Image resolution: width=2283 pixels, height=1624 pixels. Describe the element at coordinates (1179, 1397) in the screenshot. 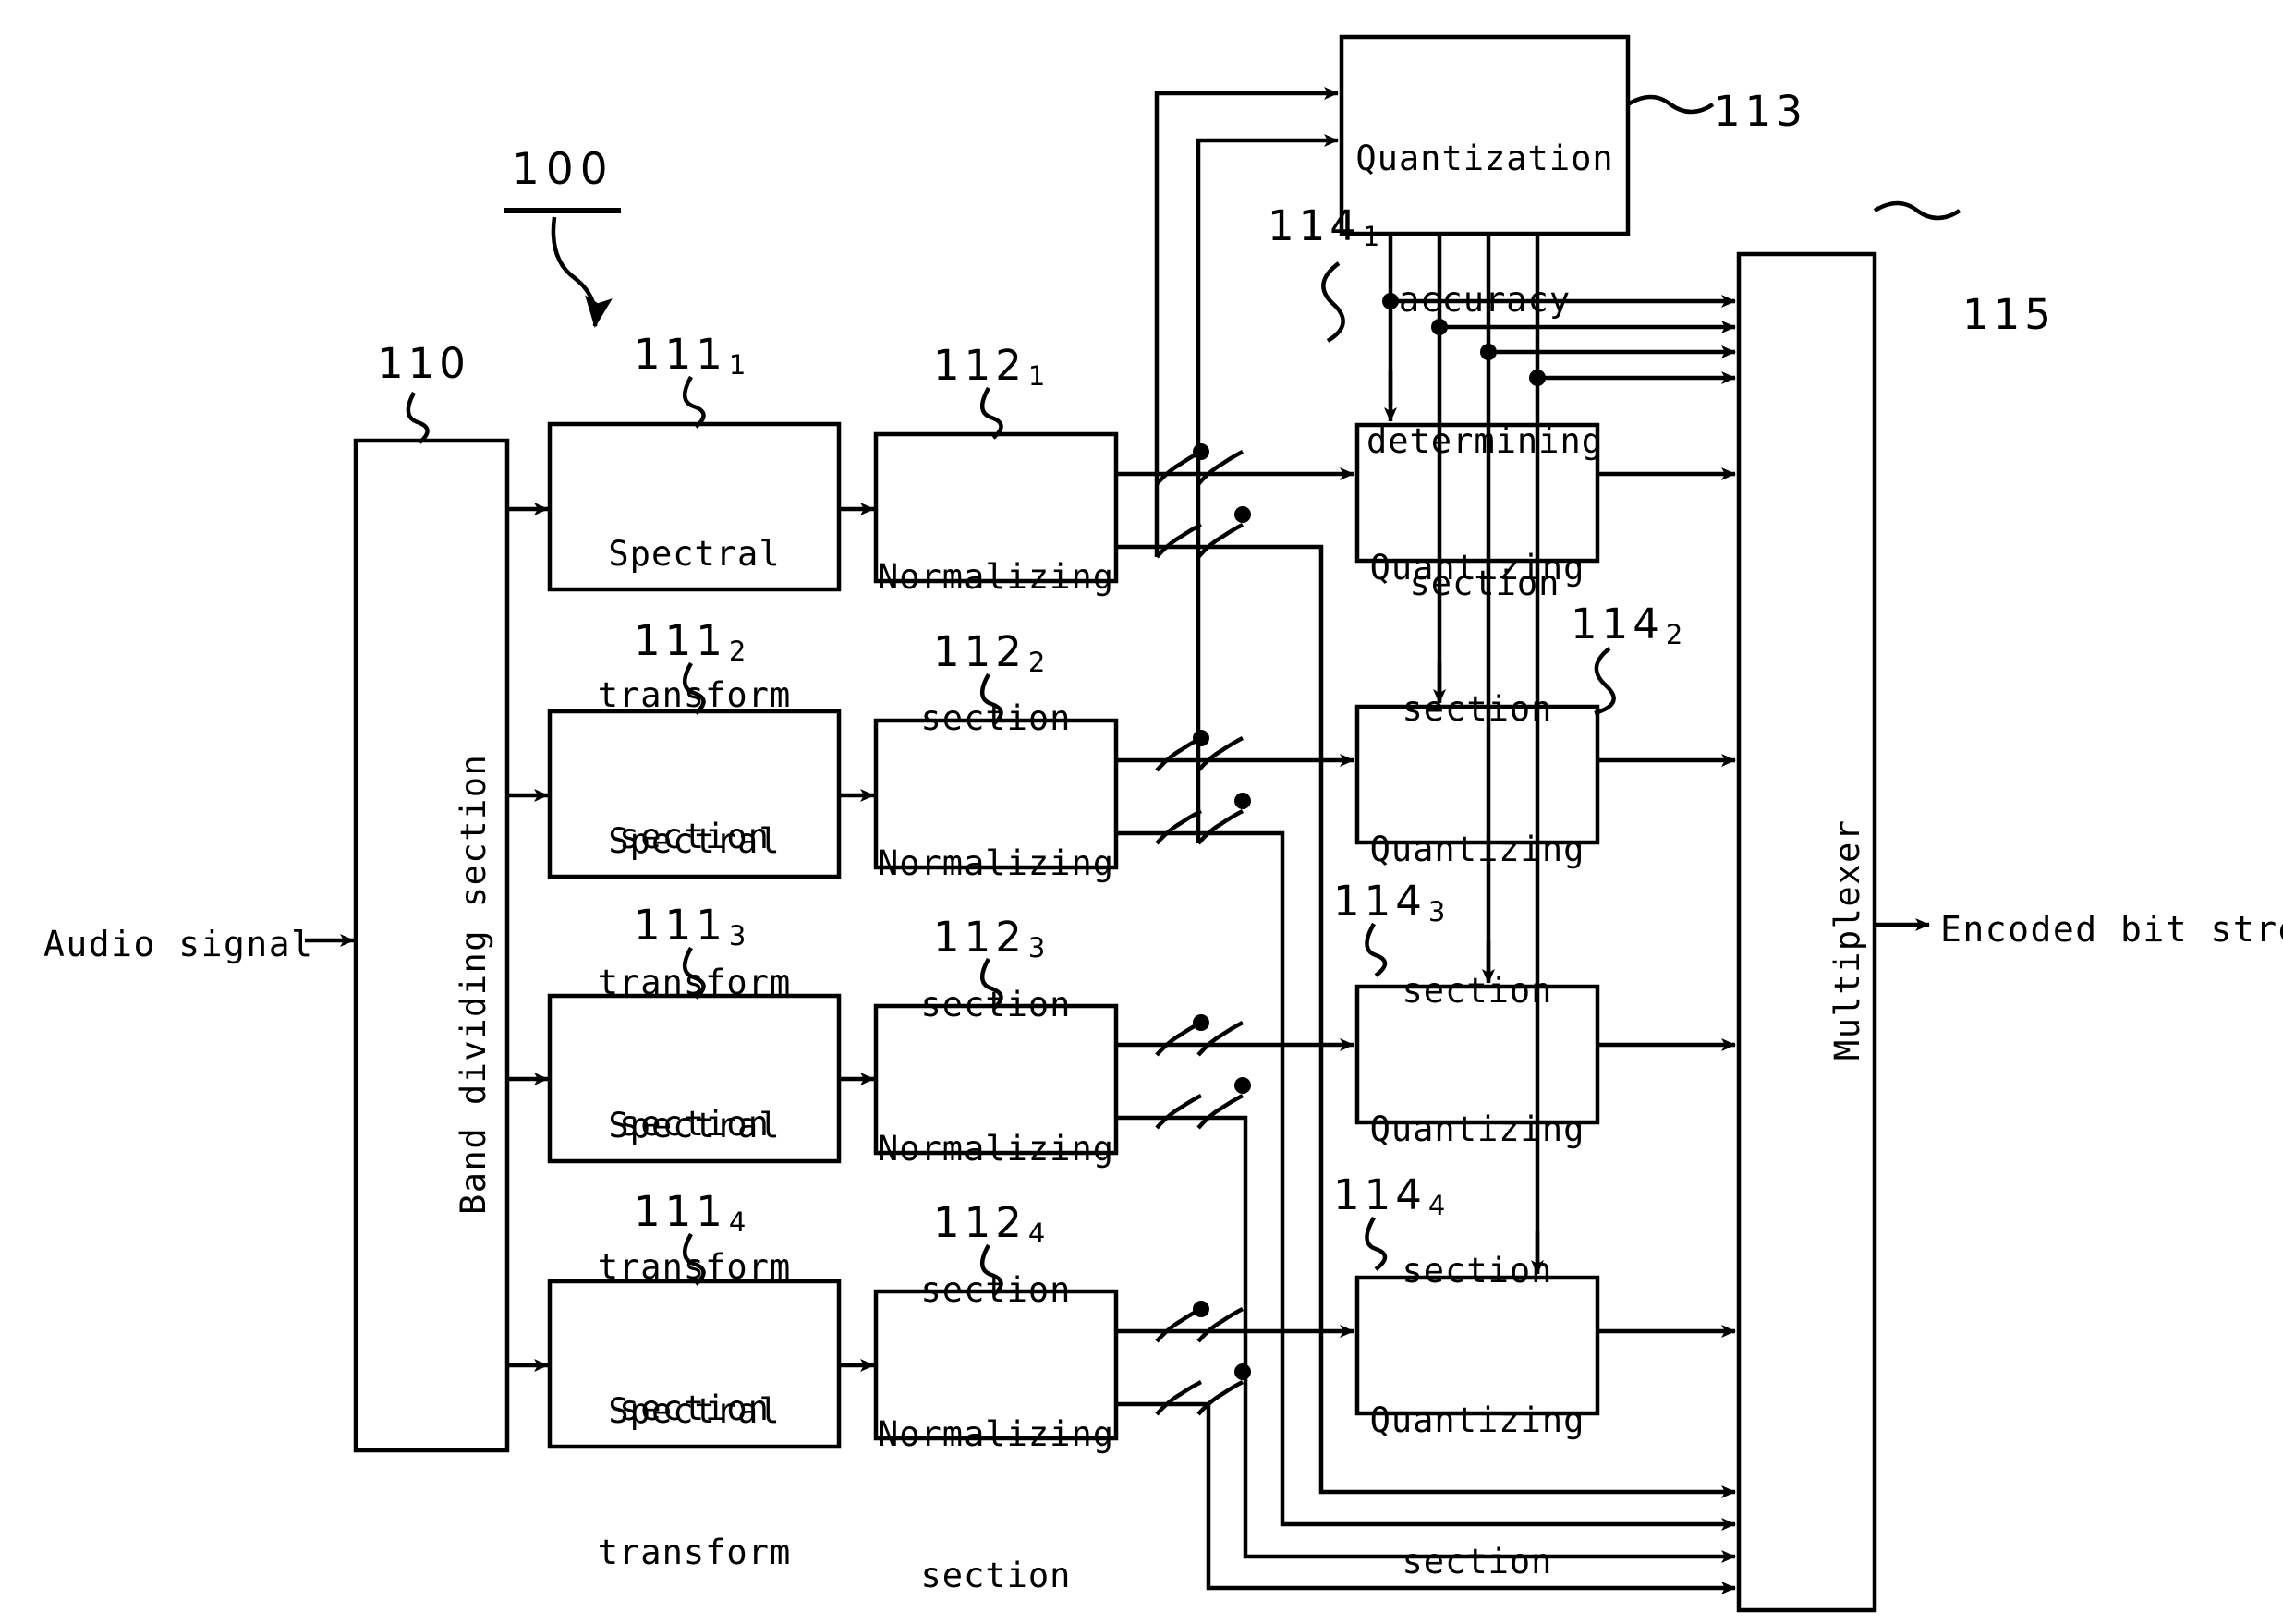

I see `hop-c4a` at that location.